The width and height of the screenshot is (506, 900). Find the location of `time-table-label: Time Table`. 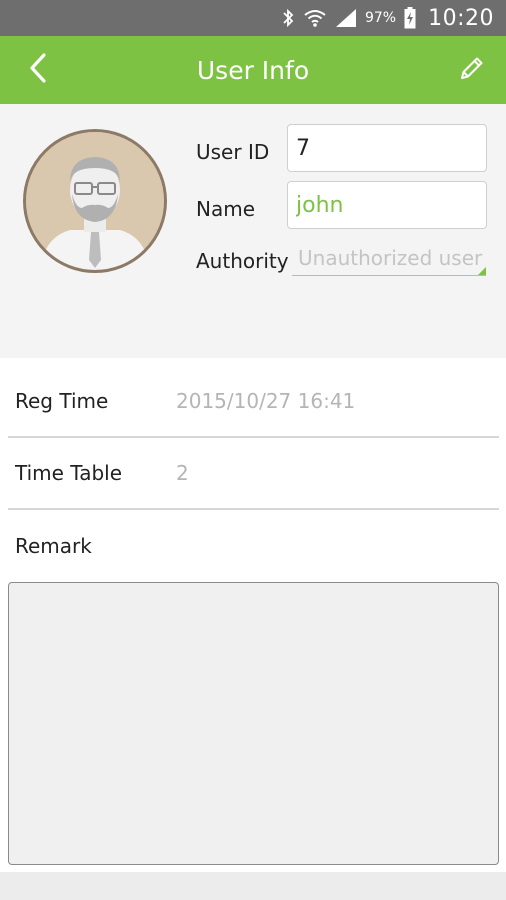

time-table-label: Time Table is located at coordinates (69, 473).